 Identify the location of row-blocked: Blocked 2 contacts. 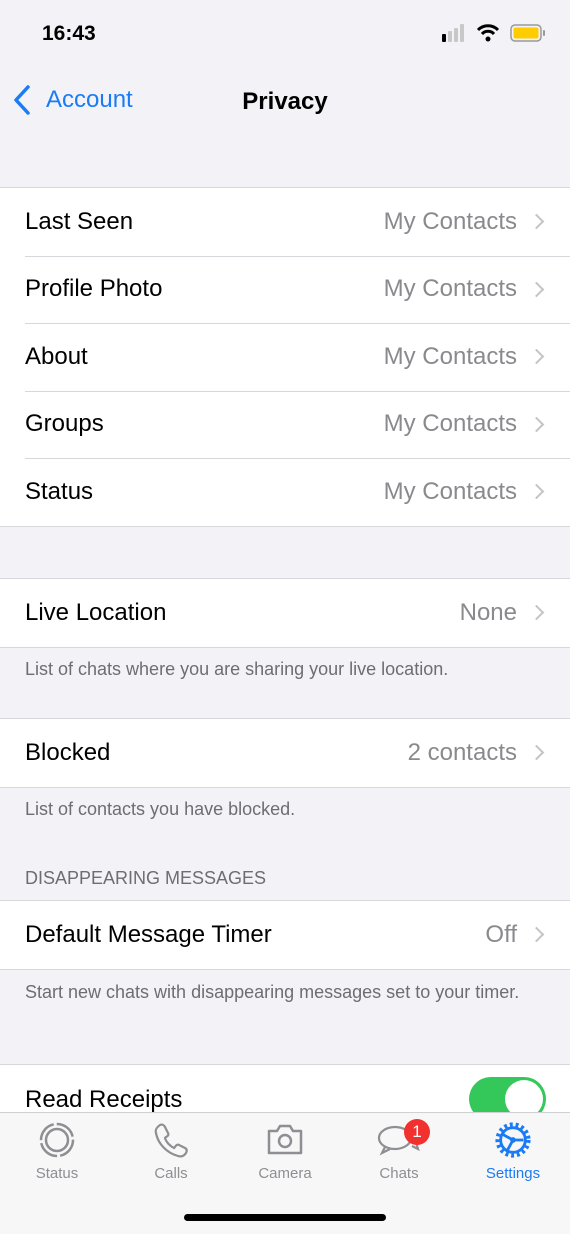
(285, 753).